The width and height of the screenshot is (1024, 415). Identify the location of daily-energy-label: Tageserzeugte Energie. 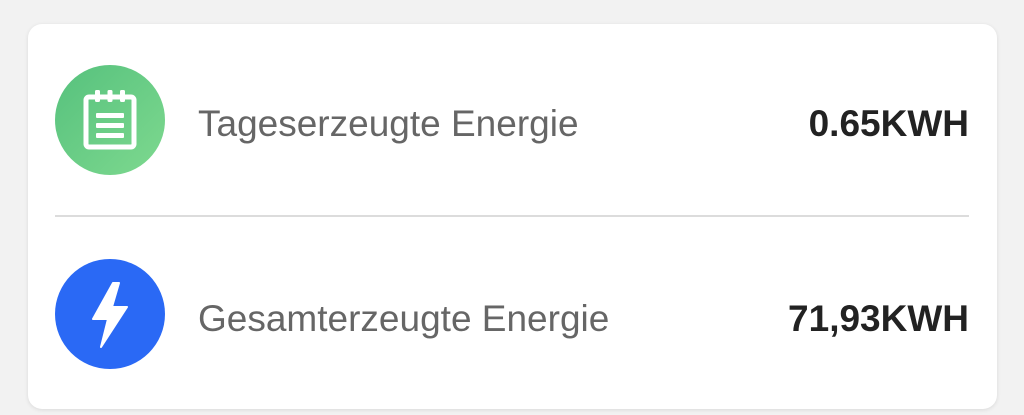
(388, 123).